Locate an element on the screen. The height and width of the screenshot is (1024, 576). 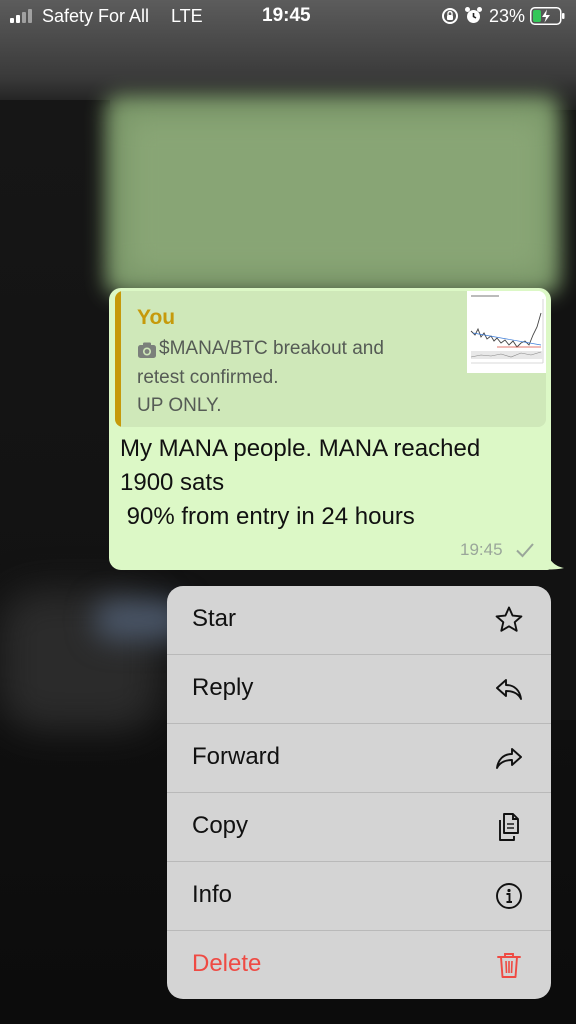
quote-text-line: $MANA/BTC breakout and is located at coordinates (271, 348).